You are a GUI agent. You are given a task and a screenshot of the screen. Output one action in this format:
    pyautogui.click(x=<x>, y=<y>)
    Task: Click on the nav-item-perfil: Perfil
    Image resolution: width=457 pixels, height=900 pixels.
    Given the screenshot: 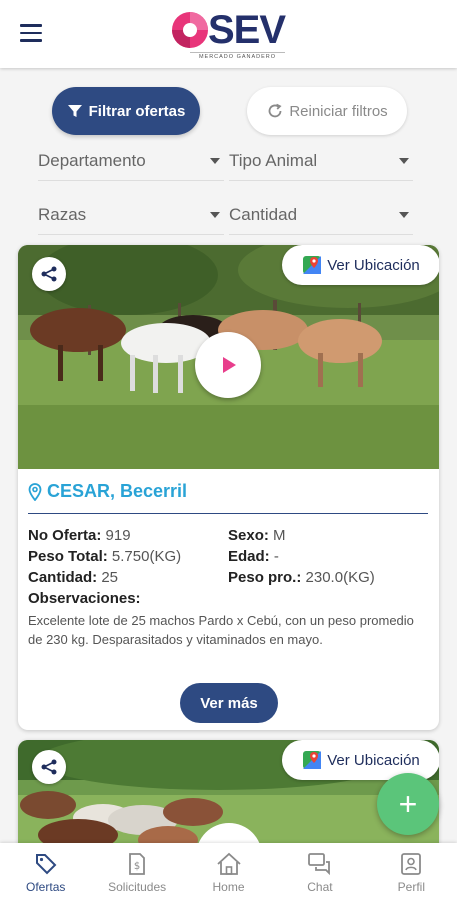 What is the action you would take?
    pyautogui.click(x=411, y=871)
    